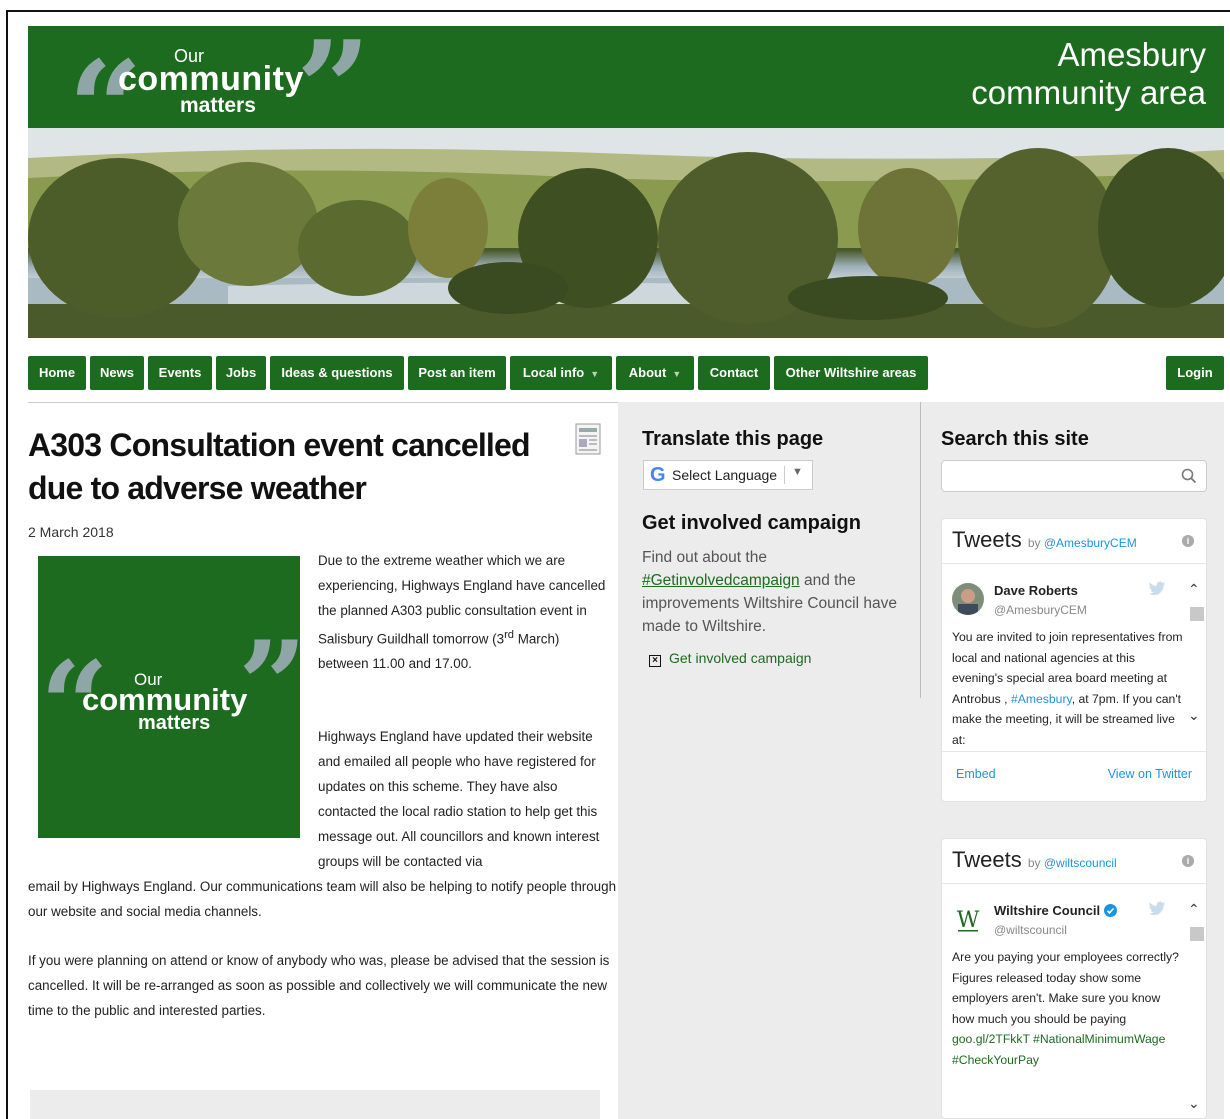  I want to click on nav-label: Other Wiltshire areas, so click(851, 372).